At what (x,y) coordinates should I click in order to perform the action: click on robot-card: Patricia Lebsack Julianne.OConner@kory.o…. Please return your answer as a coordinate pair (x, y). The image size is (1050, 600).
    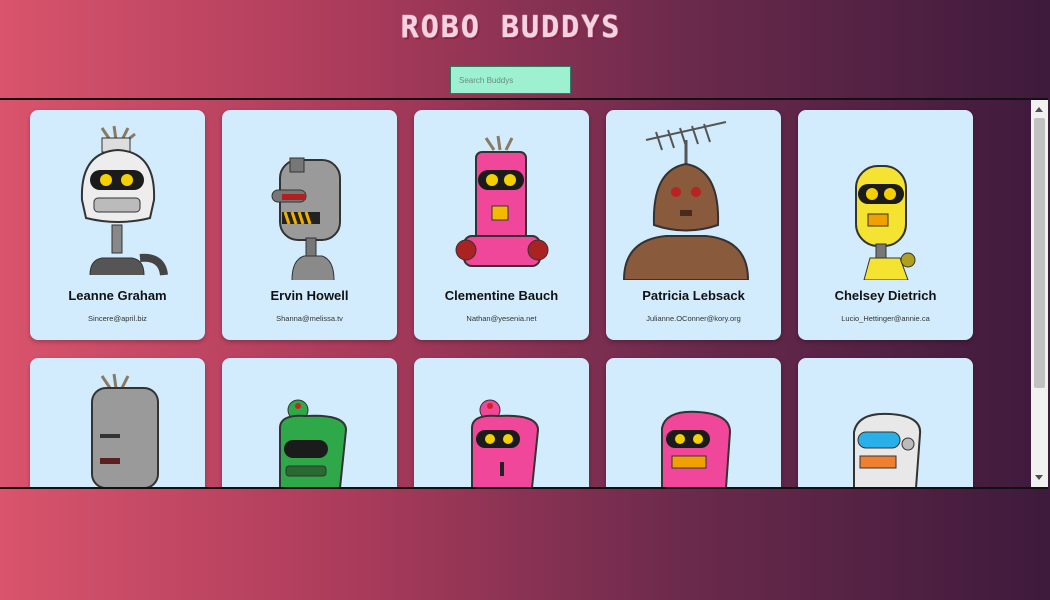
    Looking at the image, I should click on (693, 225).